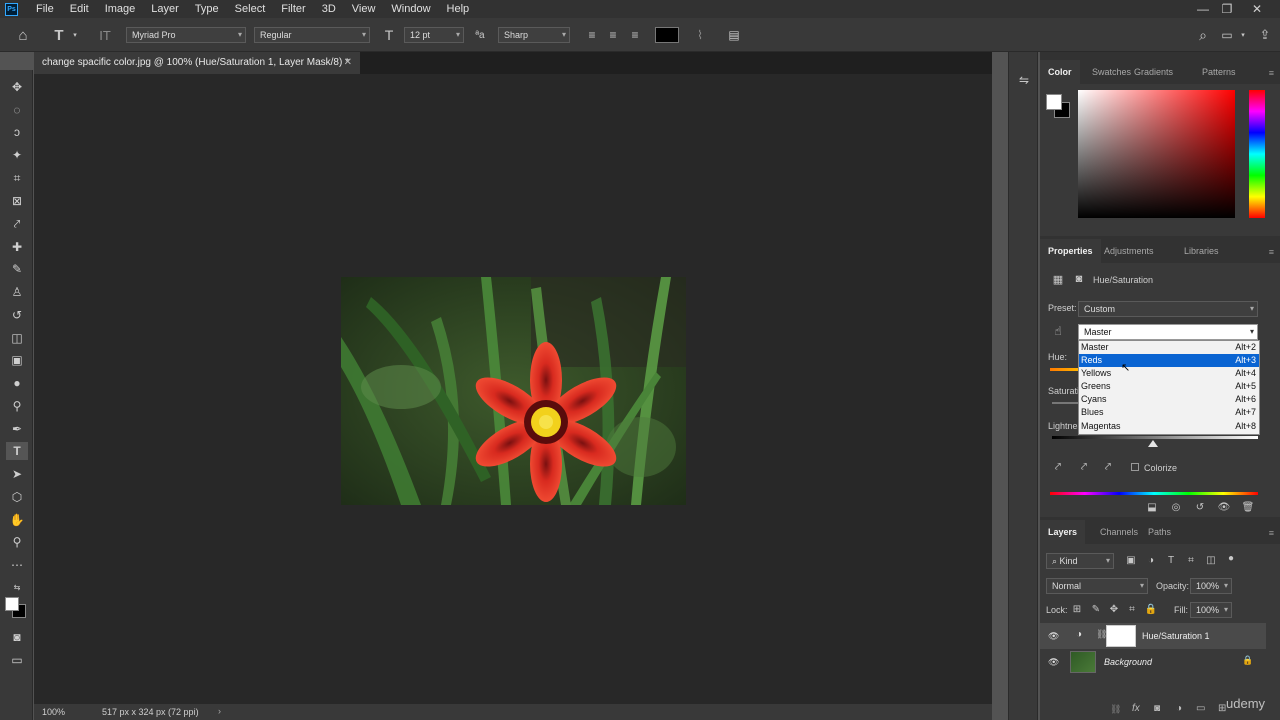  I want to click on tab-layers: Layers, so click(1063, 532).